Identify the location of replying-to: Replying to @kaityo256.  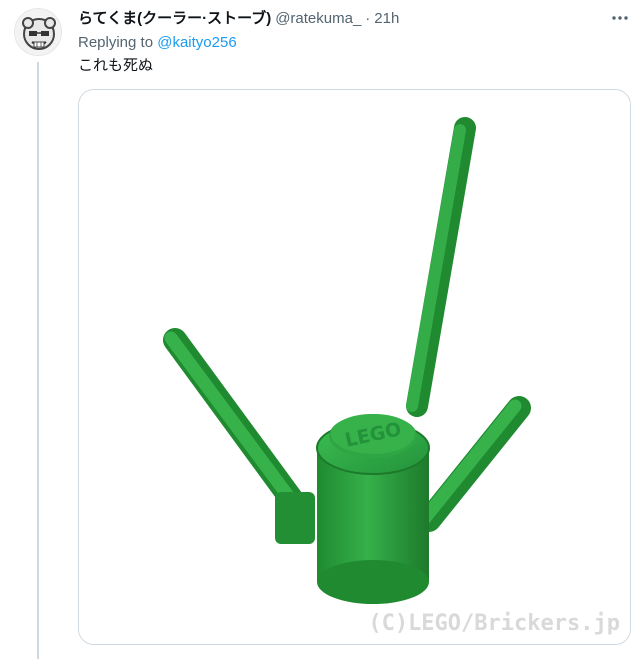
(157, 43).